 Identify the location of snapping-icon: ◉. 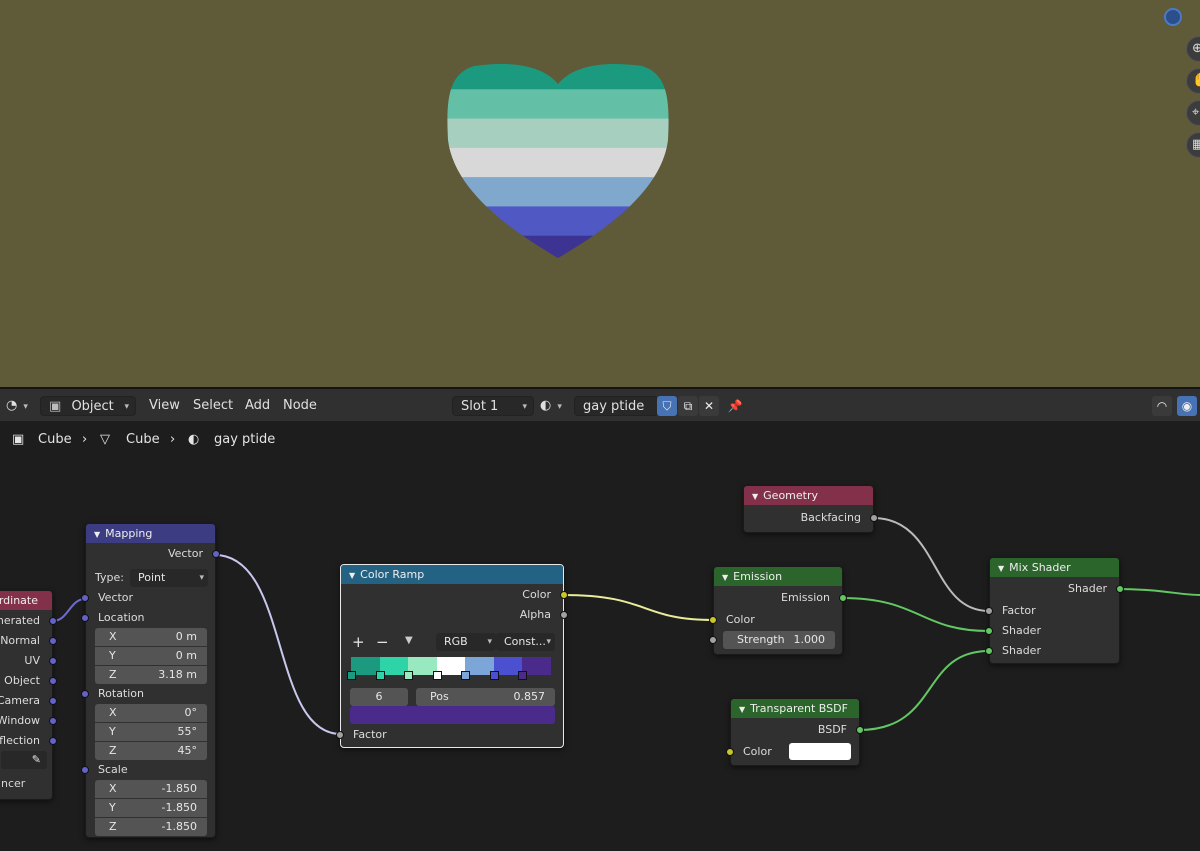
(1187, 406).